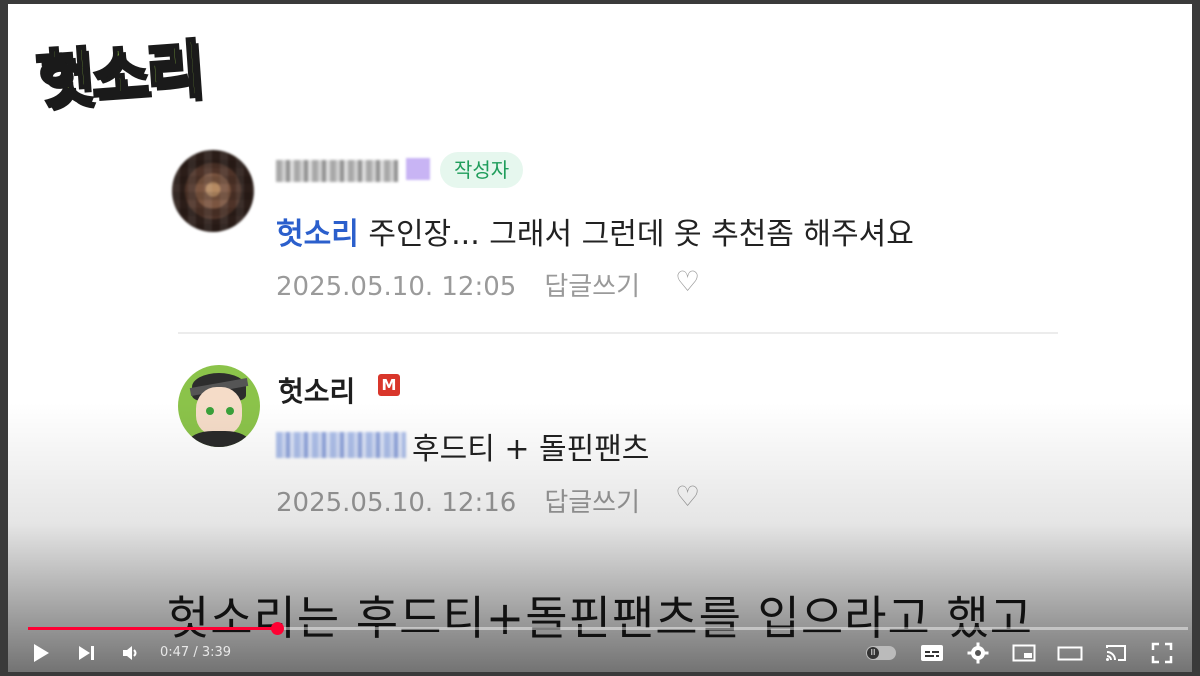 This screenshot has height=676, width=1200. What do you see at coordinates (592, 503) in the screenshot?
I see `reply-link-2: 답글쓰기` at bounding box center [592, 503].